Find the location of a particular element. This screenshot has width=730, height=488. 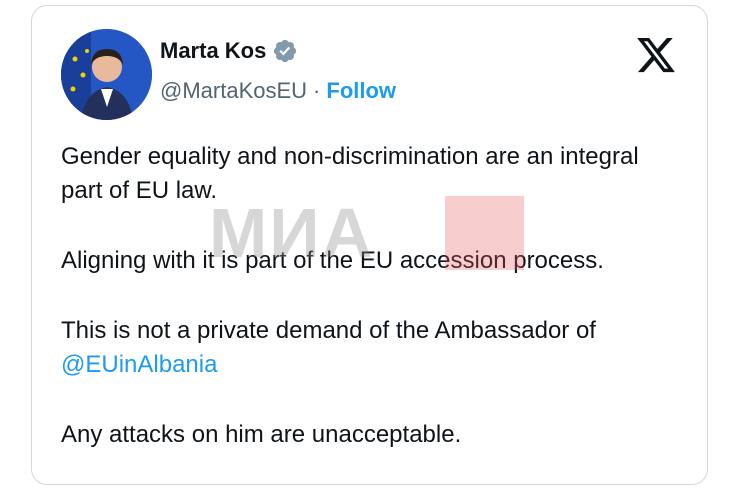

follow-button: Follow is located at coordinates (361, 91).